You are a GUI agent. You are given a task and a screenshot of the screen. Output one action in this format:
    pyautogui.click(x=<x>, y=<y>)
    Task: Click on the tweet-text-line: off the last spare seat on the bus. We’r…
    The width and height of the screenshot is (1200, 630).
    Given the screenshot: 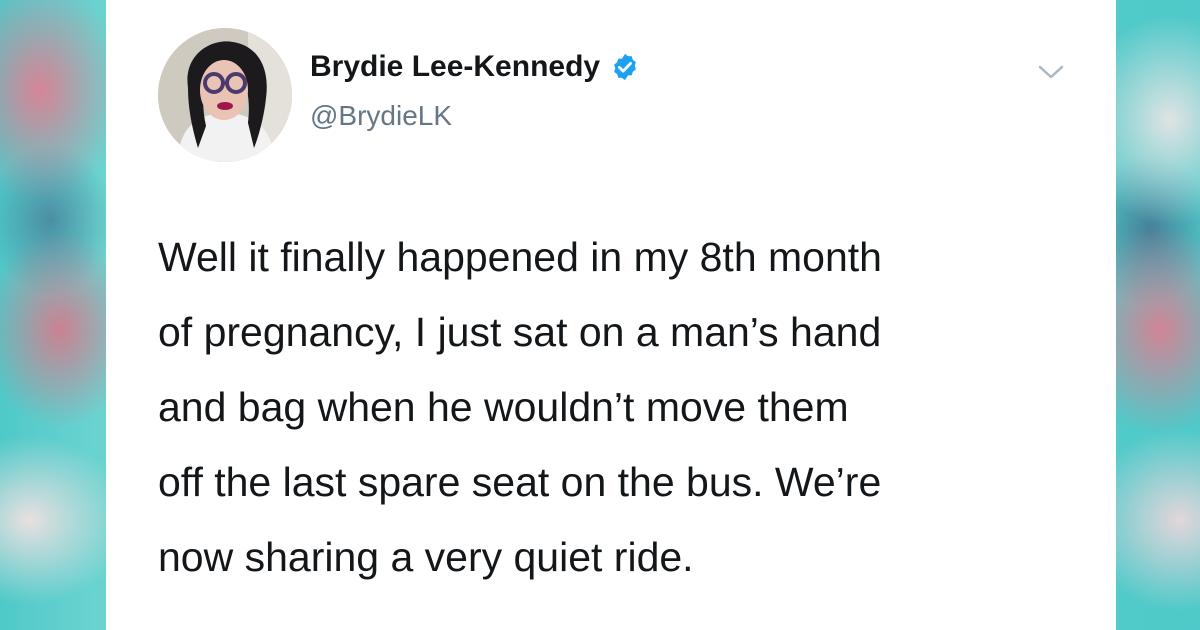 What is the action you would take?
    pyautogui.click(x=520, y=482)
    